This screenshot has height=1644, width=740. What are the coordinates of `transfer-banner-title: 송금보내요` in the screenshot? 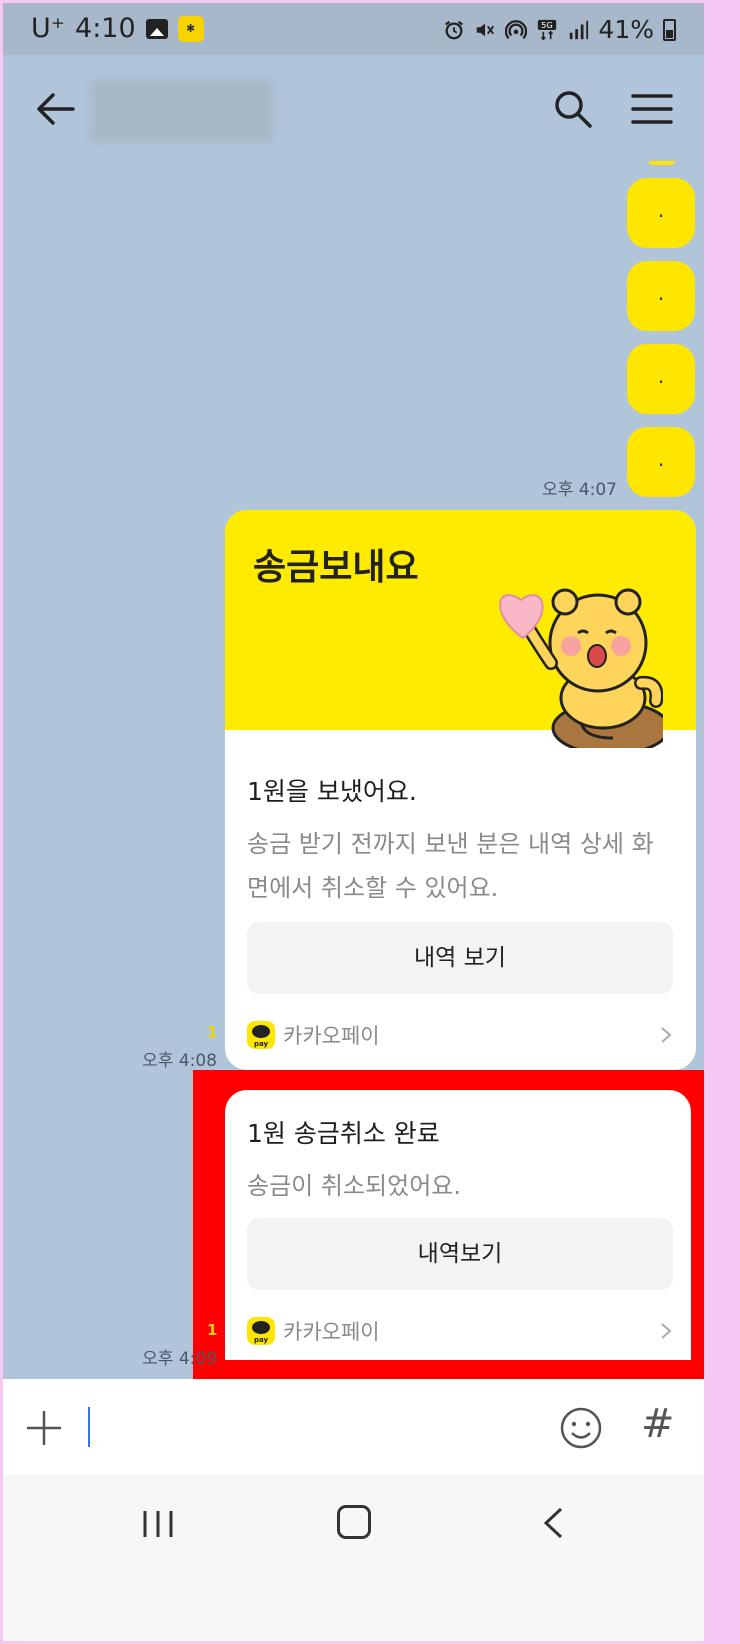 It's located at (336, 567).